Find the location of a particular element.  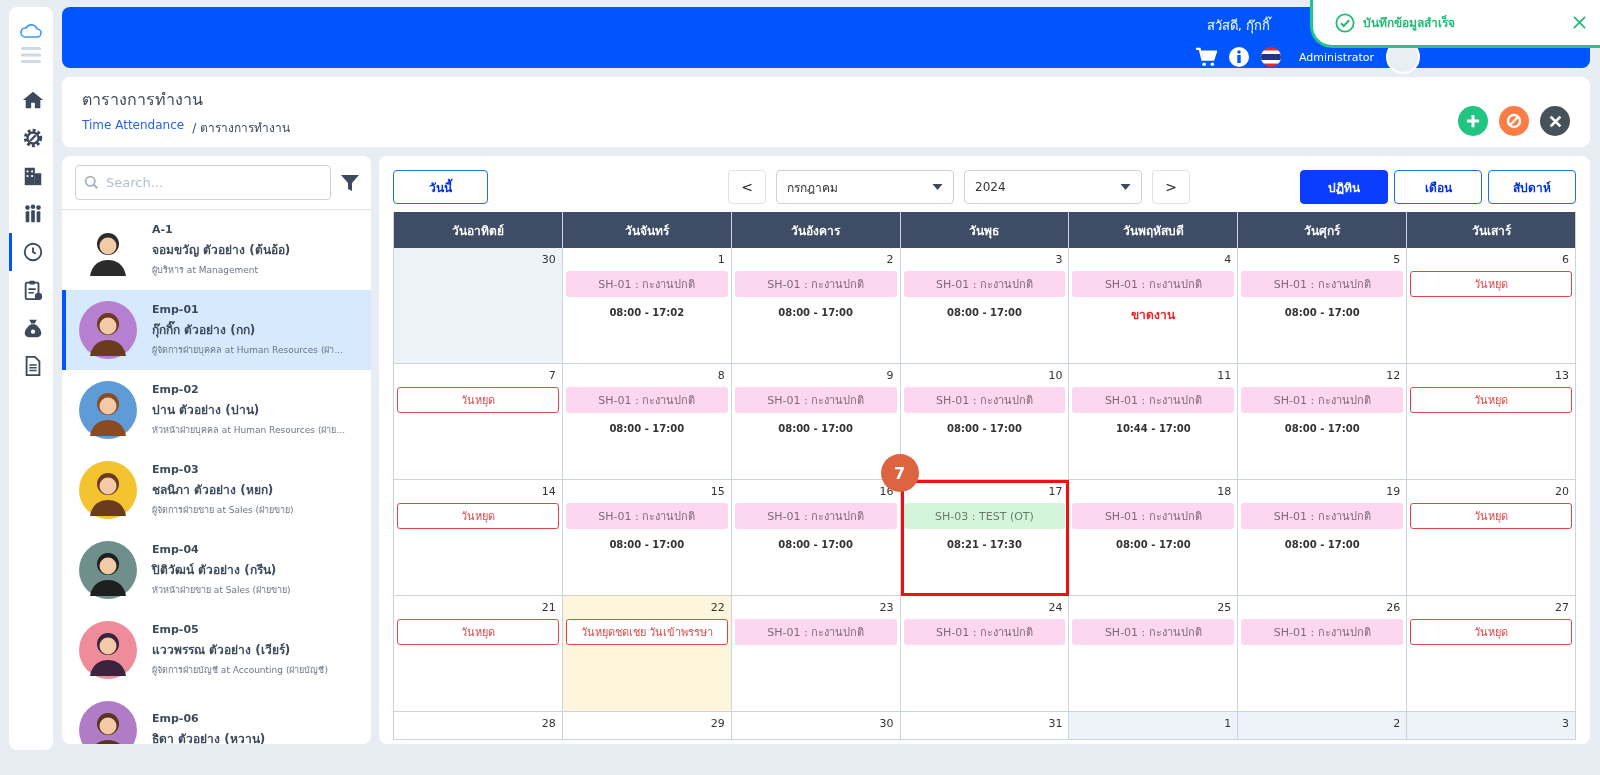

holiday-tag: วันหยุด is located at coordinates (478, 400).